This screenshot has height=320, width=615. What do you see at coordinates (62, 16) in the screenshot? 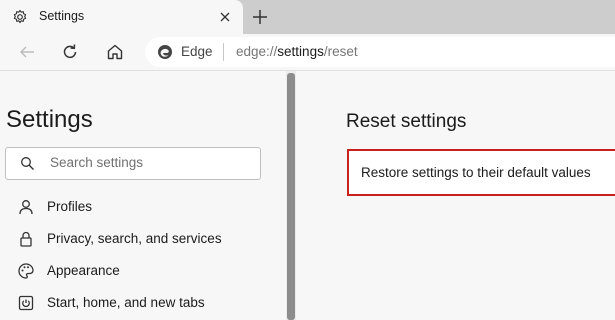
I see `tab-title: Settings` at bounding box center [62, 16].